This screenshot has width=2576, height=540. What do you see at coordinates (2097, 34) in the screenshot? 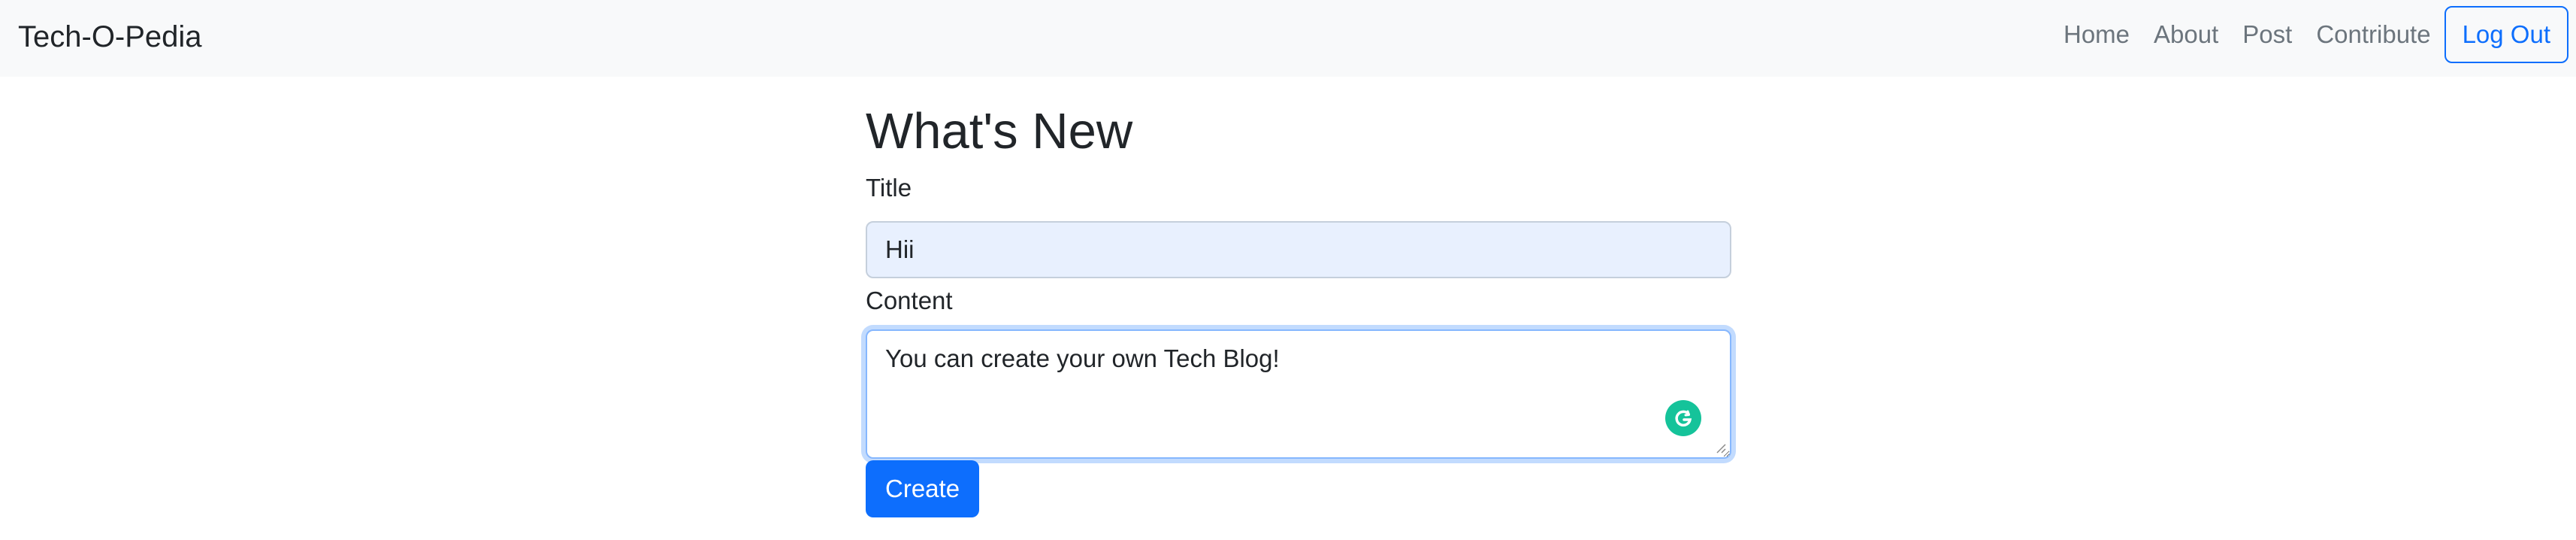
I see `nav-link-home: Home` at bounding box center [2097, 34].